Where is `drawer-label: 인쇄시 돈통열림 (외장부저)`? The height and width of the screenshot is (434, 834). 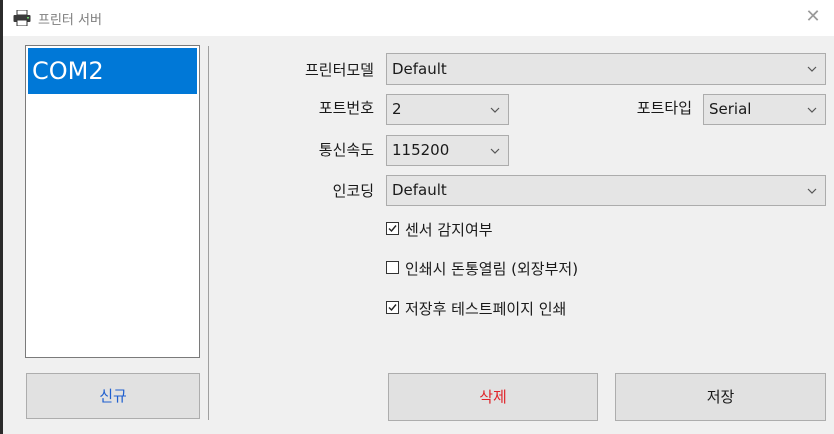 drawer-label: 인쇄시 돈통열림 (외장부저) is located at coordinates (492, 269).